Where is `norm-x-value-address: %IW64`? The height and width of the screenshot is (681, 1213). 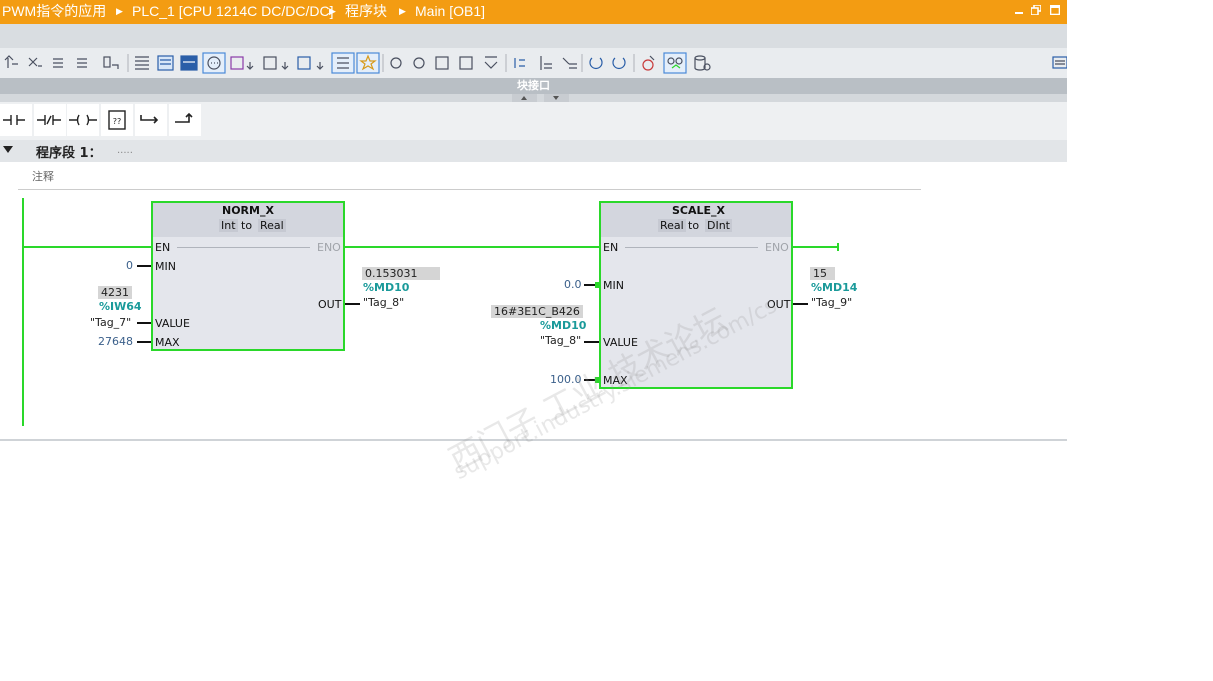 norm-x-value-address: %IW64 is located at coordinates (120, 306).